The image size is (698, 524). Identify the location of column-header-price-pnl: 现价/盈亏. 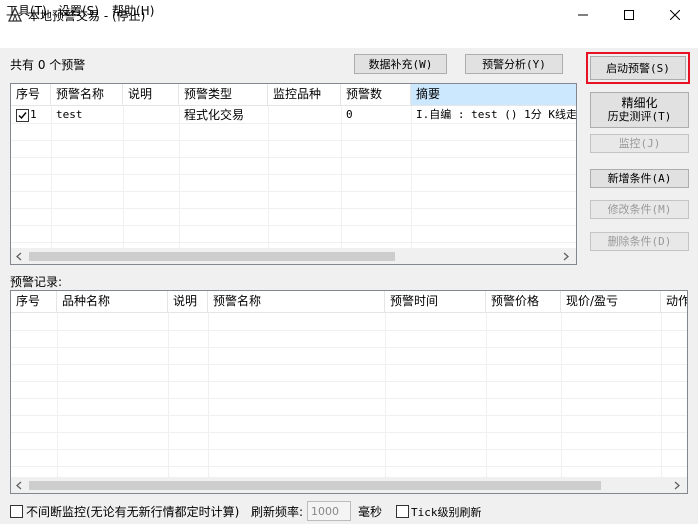
(611, 302).